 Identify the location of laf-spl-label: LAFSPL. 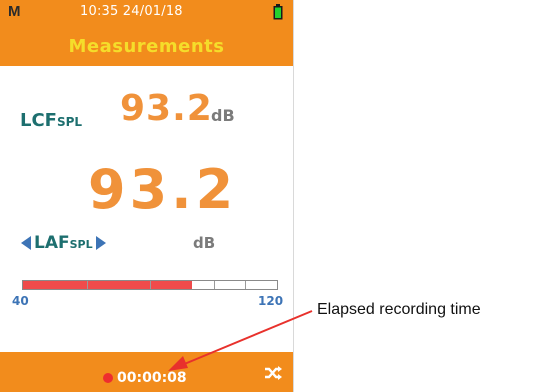
(63, 243).